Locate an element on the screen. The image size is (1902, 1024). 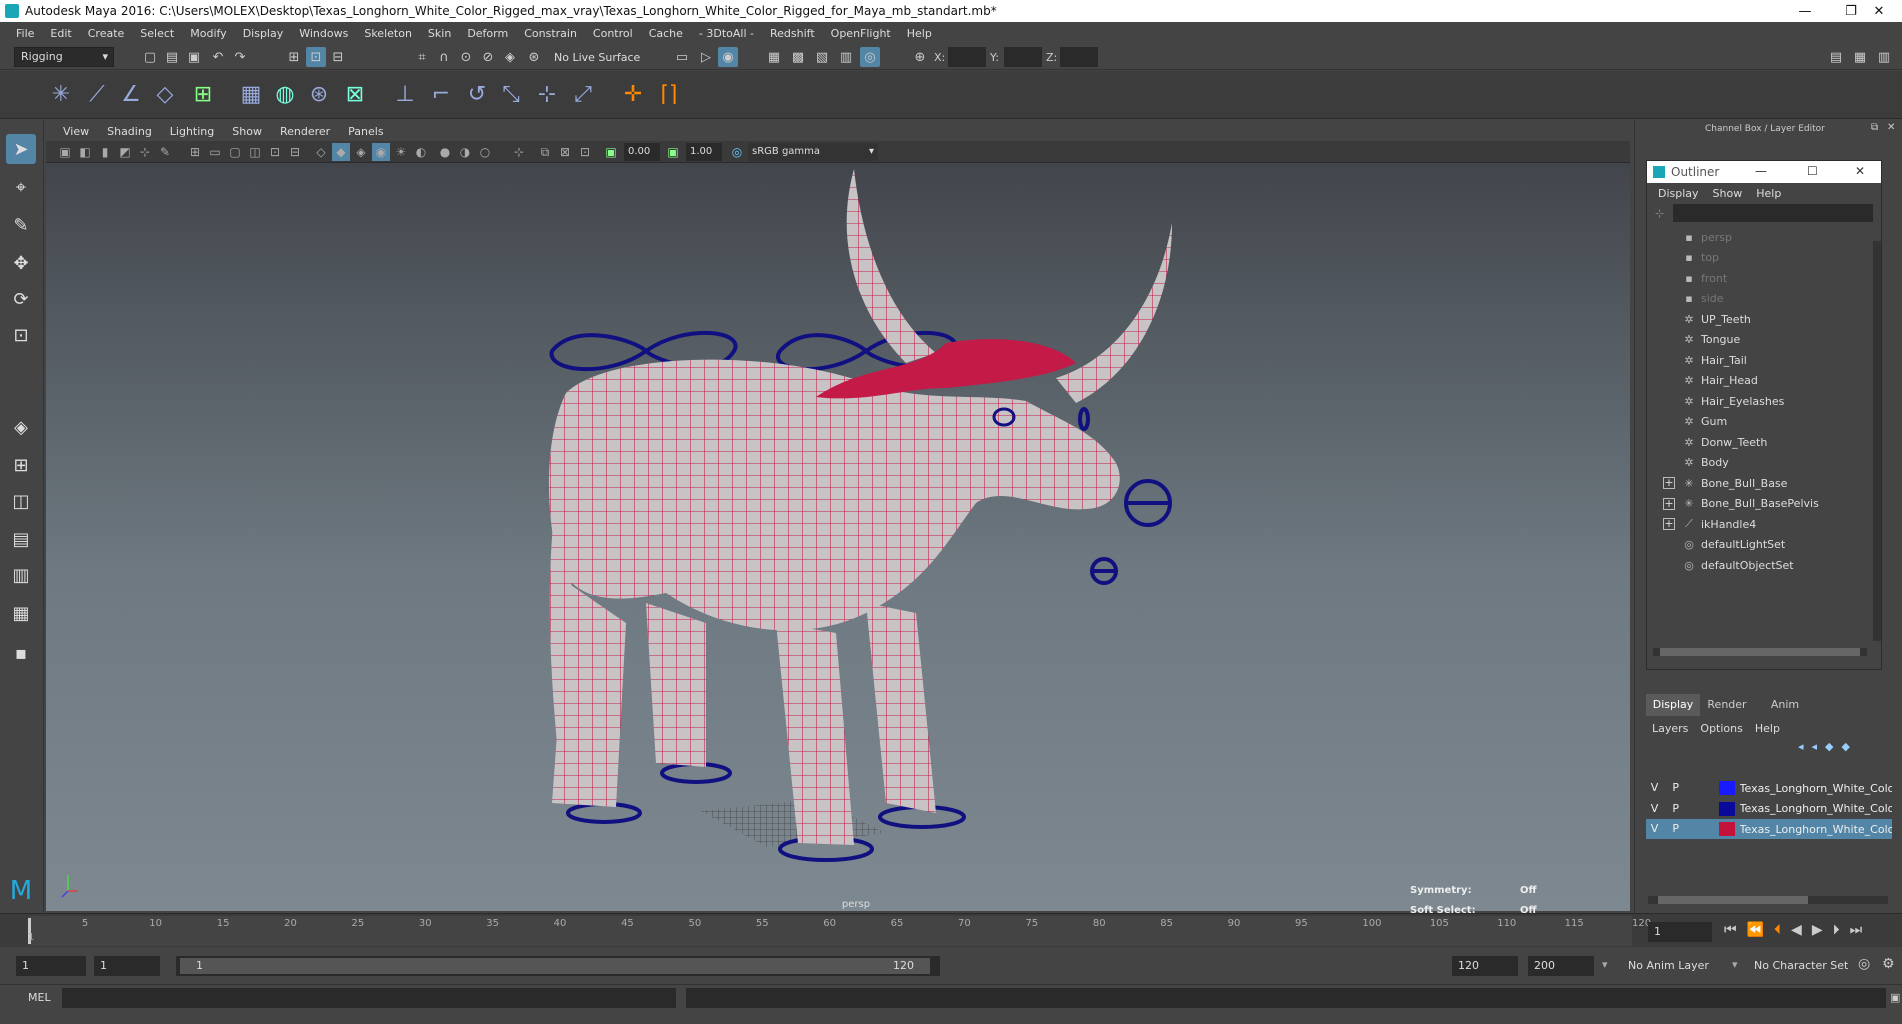
outliner-horizontal-scrollbar is located at coordinates (1760, 652).